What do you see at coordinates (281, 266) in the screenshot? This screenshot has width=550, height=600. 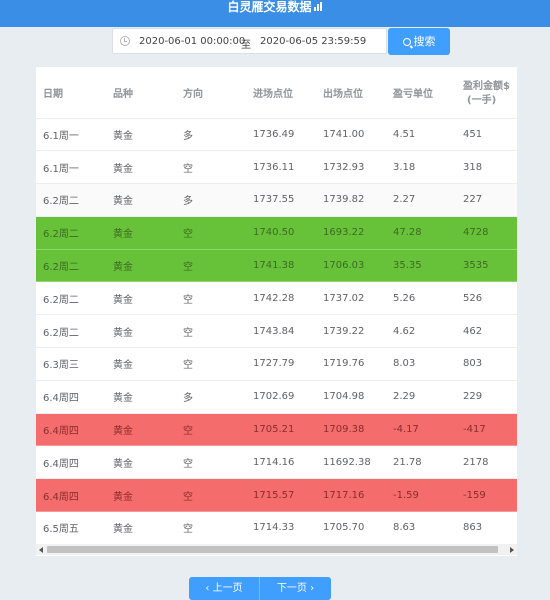 I see `entry-price-cell: 1741.38` at bounding box center [281, 266].